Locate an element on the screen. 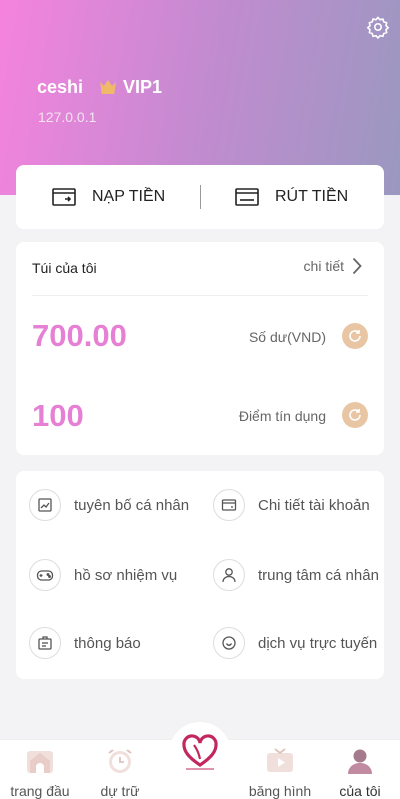 This screenshot has width=400, height=799. withdraw-button: RÚT TIỀN is located at coordinates (291, 197).